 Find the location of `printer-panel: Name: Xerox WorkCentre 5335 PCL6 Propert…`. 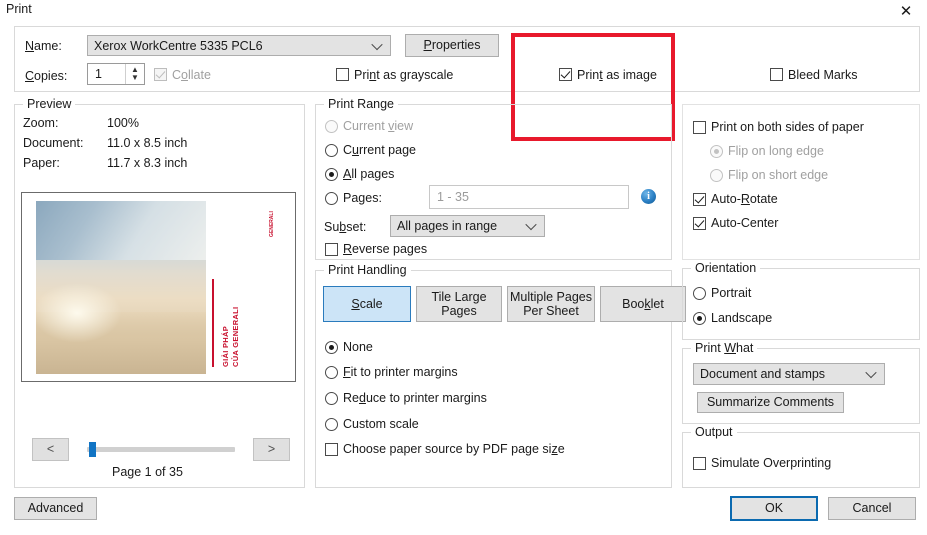

printer-panel: Name: Xerox WorkCentre 5335 PCL6 Propert… is located at coordinates (467, 59).